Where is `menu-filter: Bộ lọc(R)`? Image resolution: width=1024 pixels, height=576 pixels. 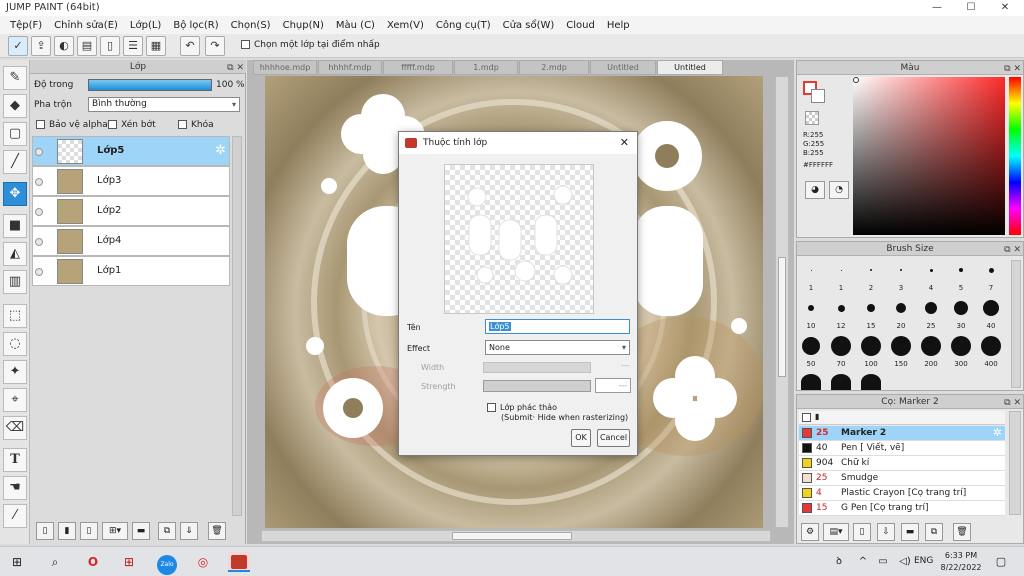
menu-filter: Bộ lọc(R) is located at coordinates (195, 25).